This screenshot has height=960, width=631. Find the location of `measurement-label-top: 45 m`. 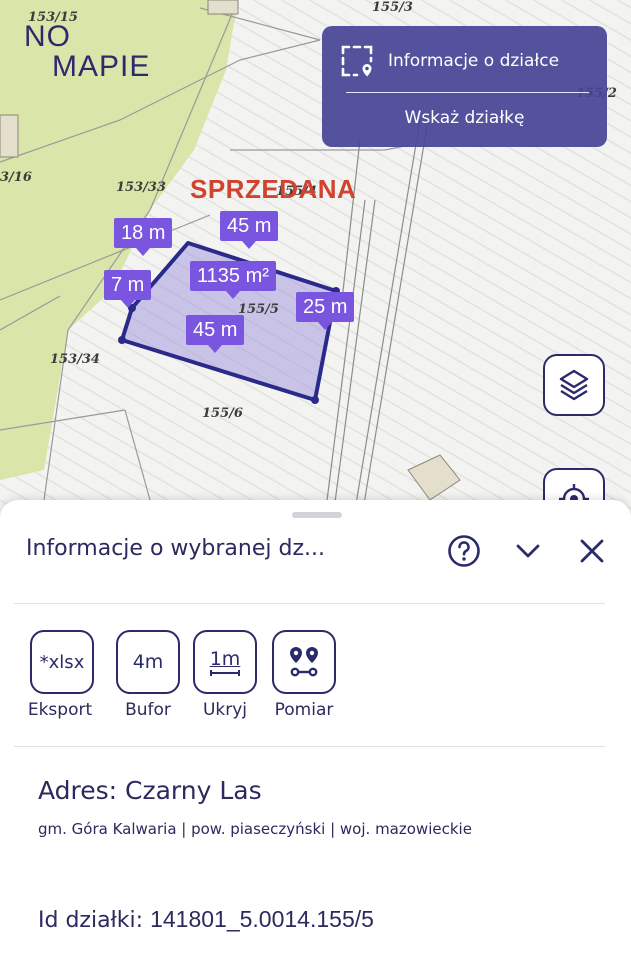

measurement-label-top: 45 m is located at coordinates (249, 230).